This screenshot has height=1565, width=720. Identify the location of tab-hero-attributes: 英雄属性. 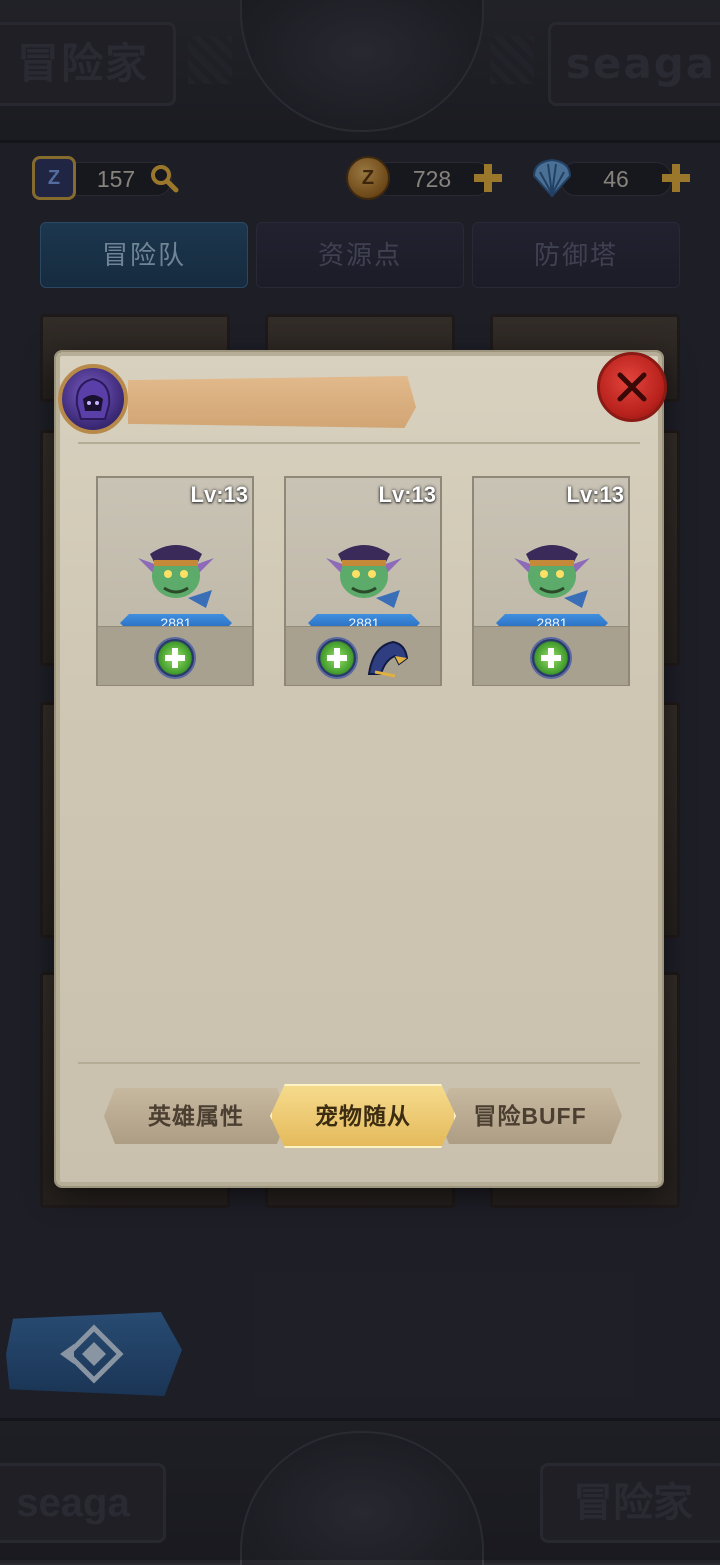
(196, 1116).